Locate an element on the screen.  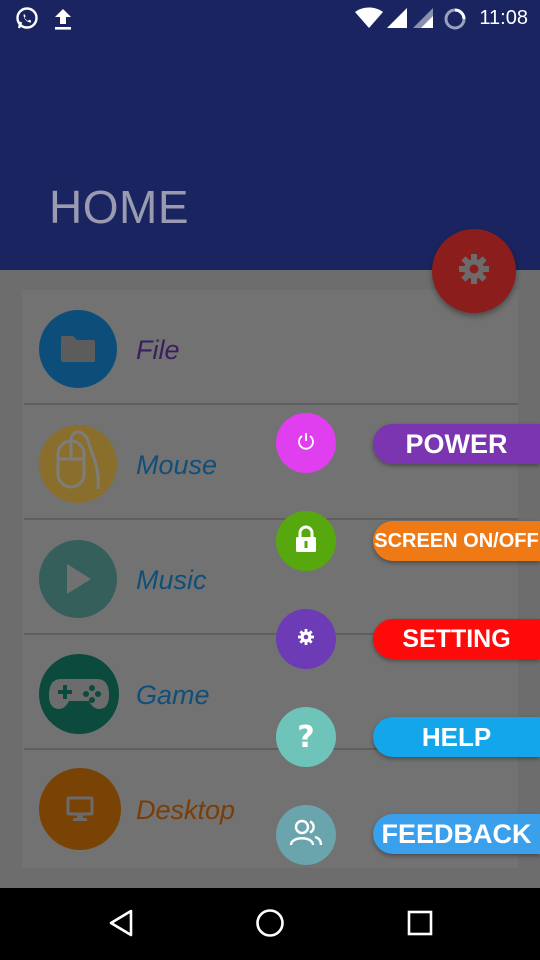
screen-toggle-button is located at coordinates (306, 541).